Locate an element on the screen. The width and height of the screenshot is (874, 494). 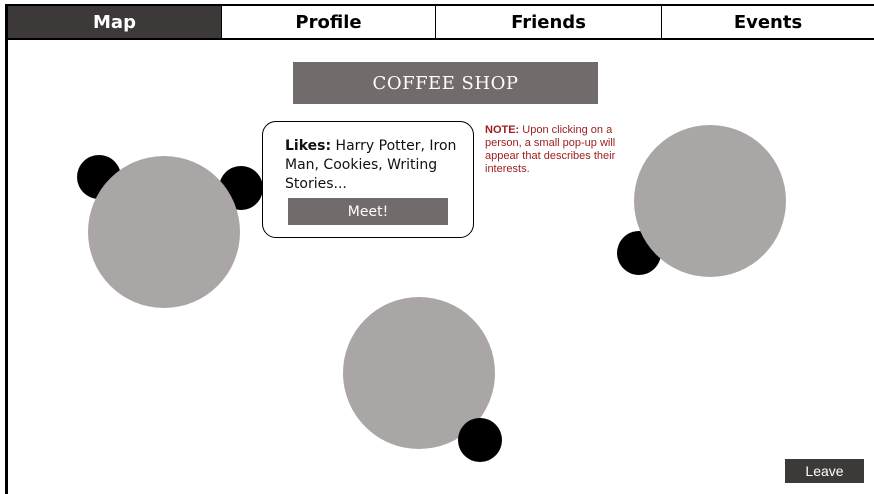
leave-button: Leave is located at coordinates (824, 471).